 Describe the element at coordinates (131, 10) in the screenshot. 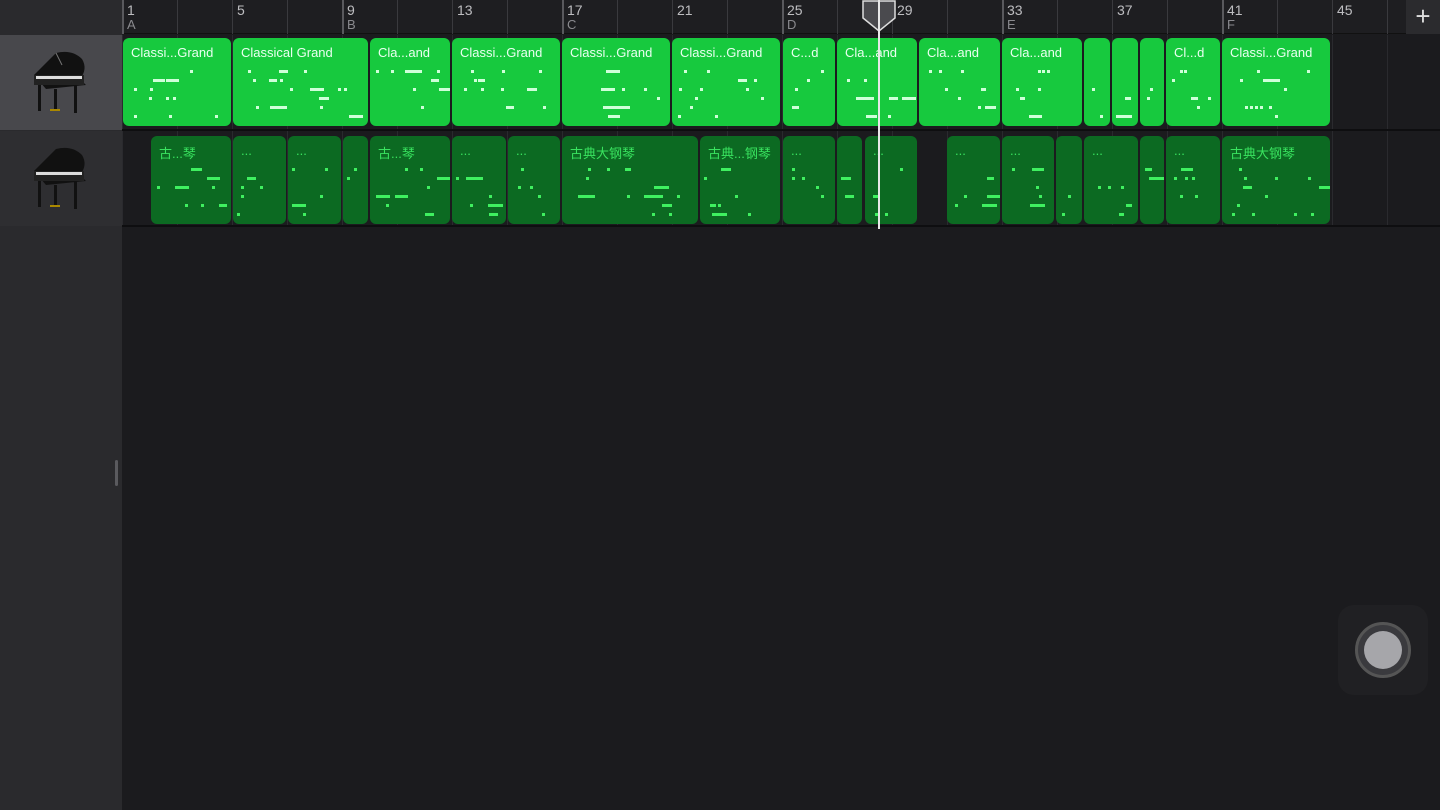

I see `bar-number: 1` at that location.